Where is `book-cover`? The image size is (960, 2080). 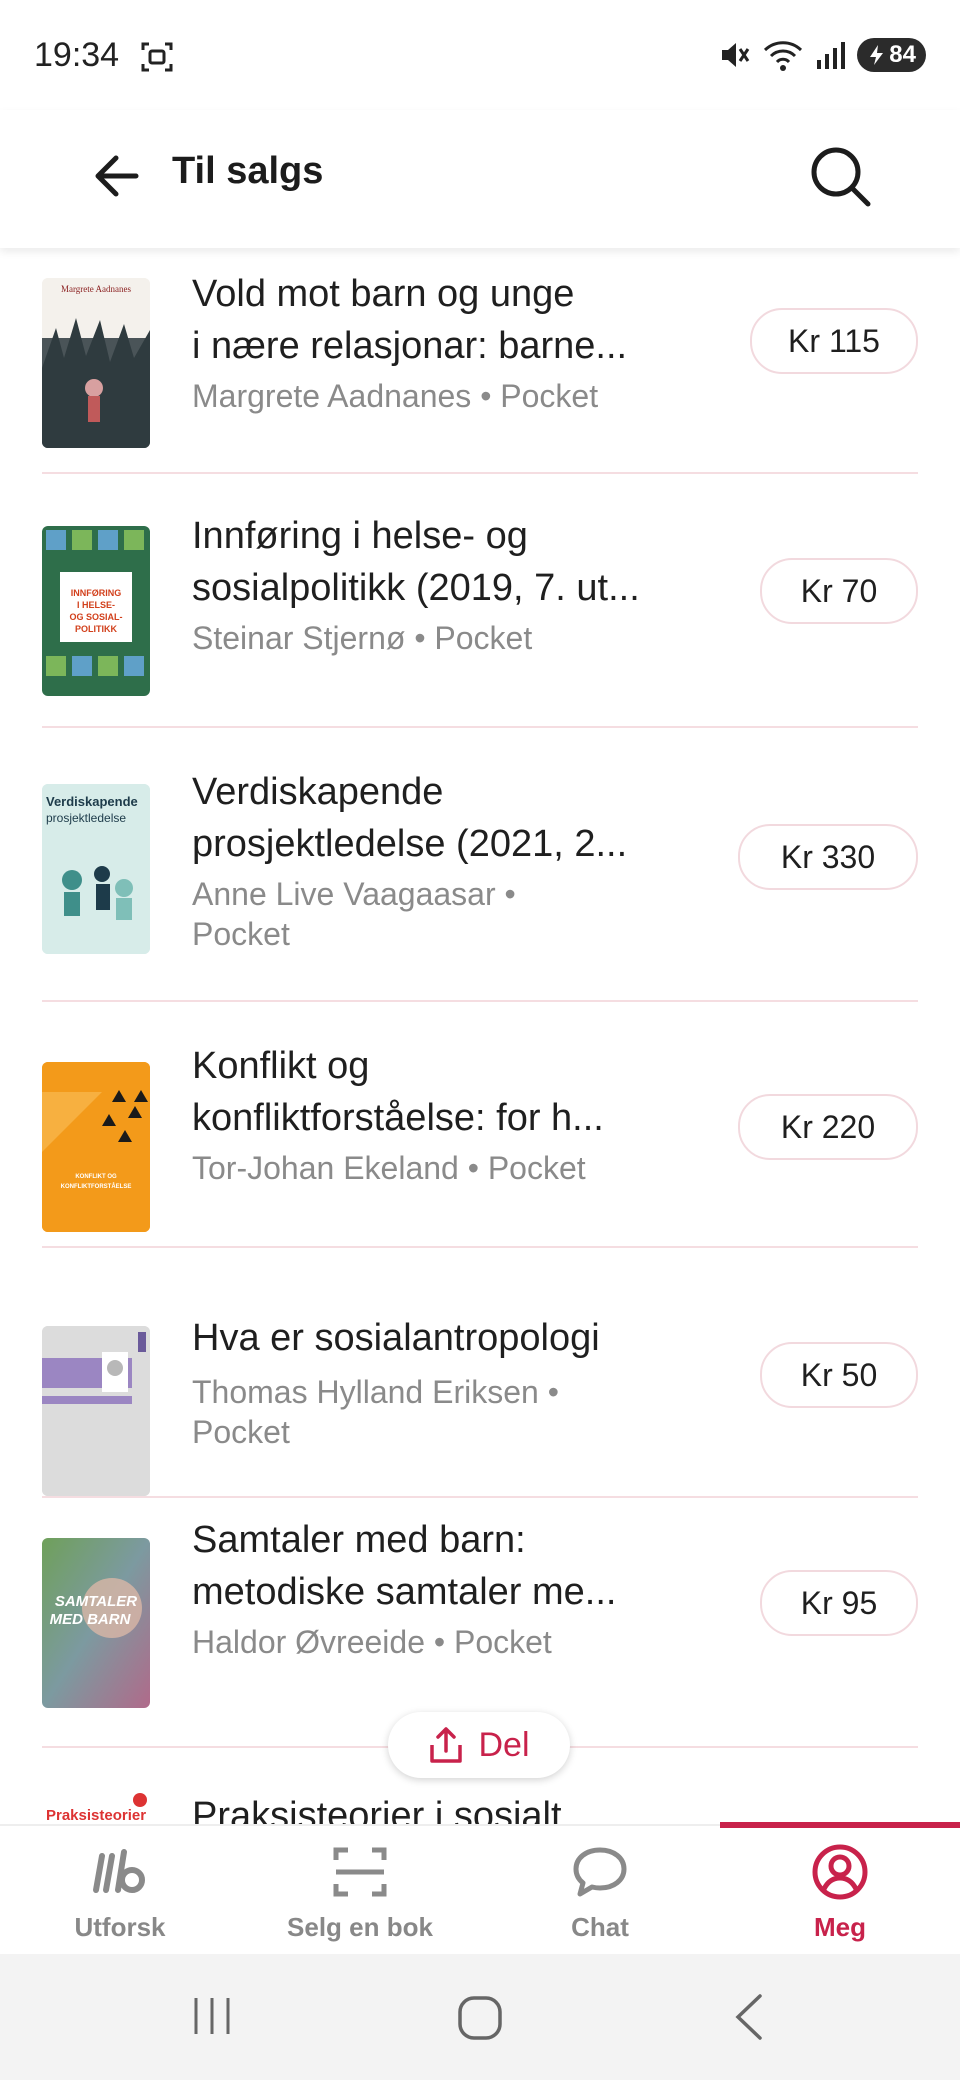
book-cover is located at coordinates (96, 1411).